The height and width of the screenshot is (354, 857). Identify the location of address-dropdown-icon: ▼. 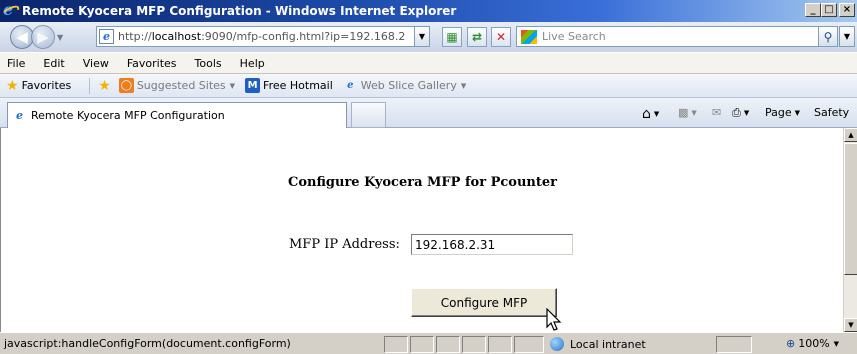
(422, 36).